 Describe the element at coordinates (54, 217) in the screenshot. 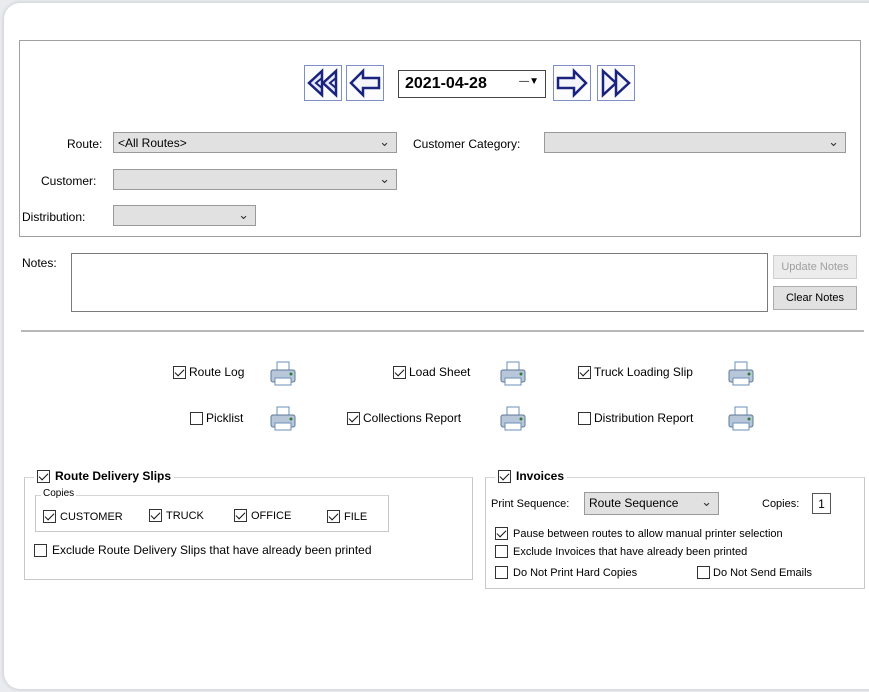

I see `distribution-label: Distribution:` at that location.